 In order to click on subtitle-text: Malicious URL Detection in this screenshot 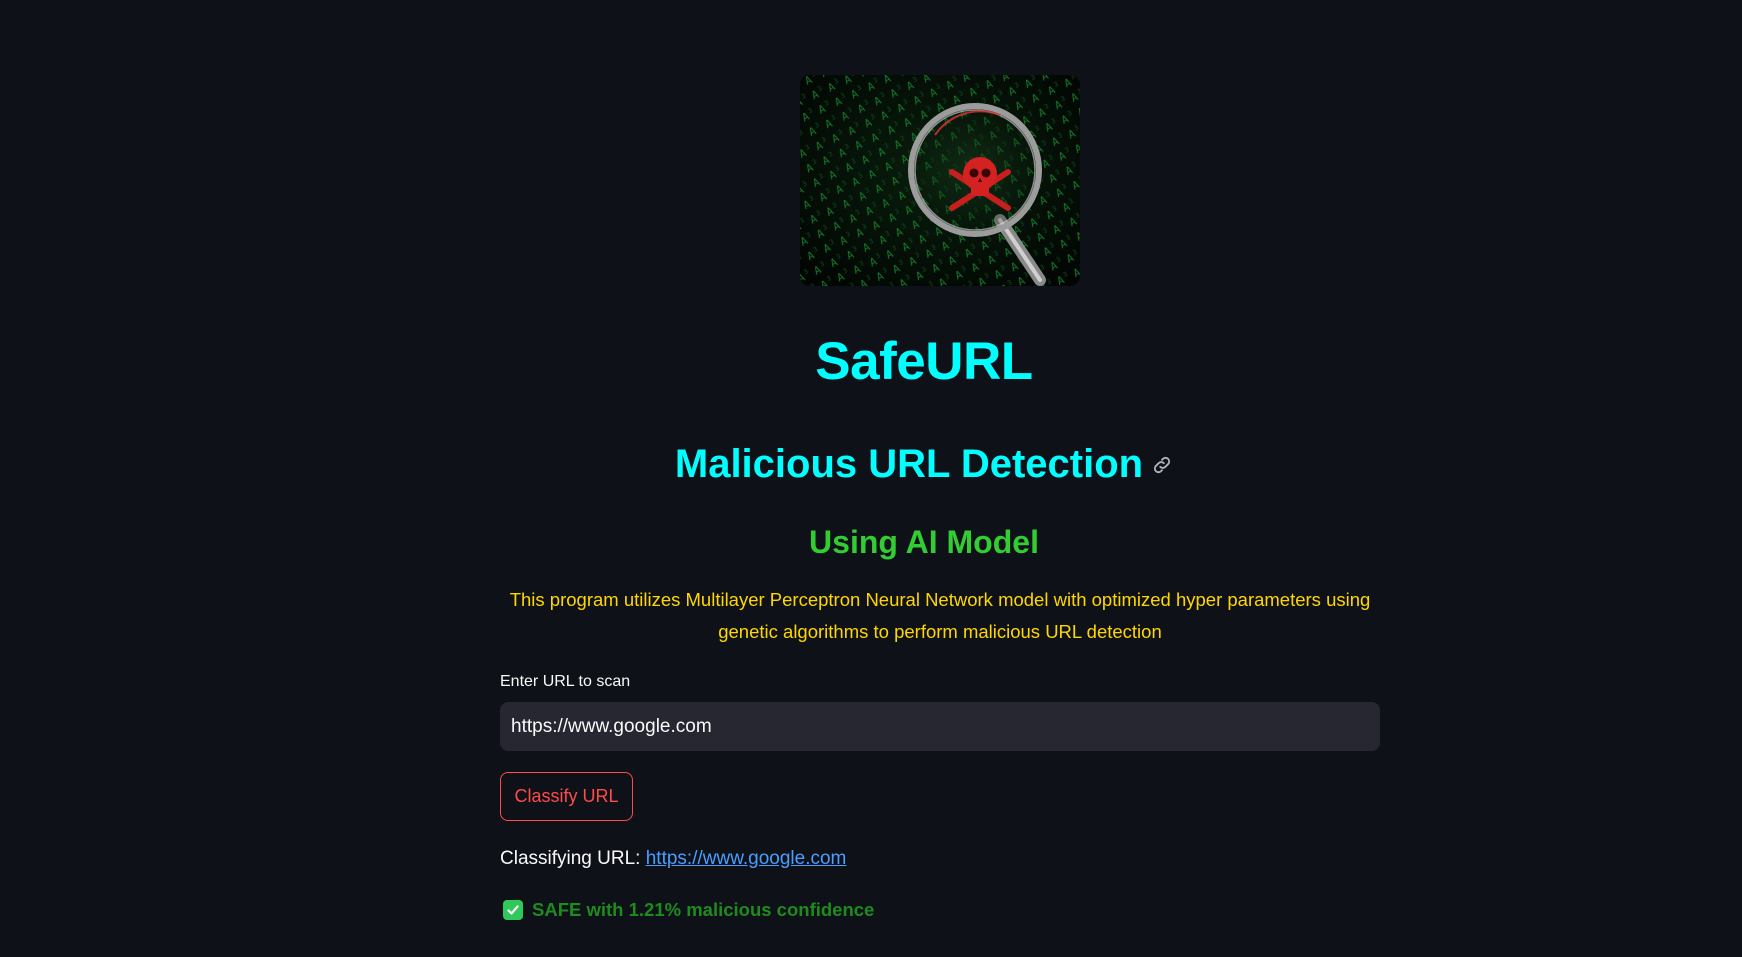, I will do `click(909, 464)`.